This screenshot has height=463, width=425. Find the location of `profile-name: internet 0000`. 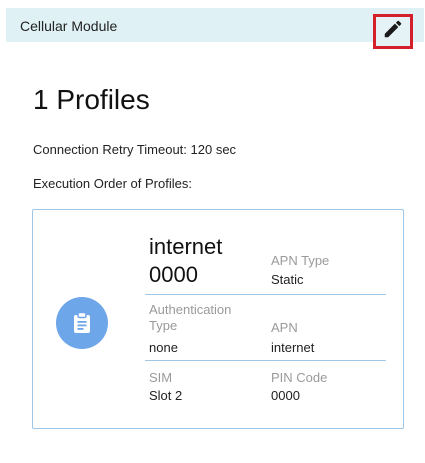

profile-name: internet 0000 is located at coordinates (185, 261).